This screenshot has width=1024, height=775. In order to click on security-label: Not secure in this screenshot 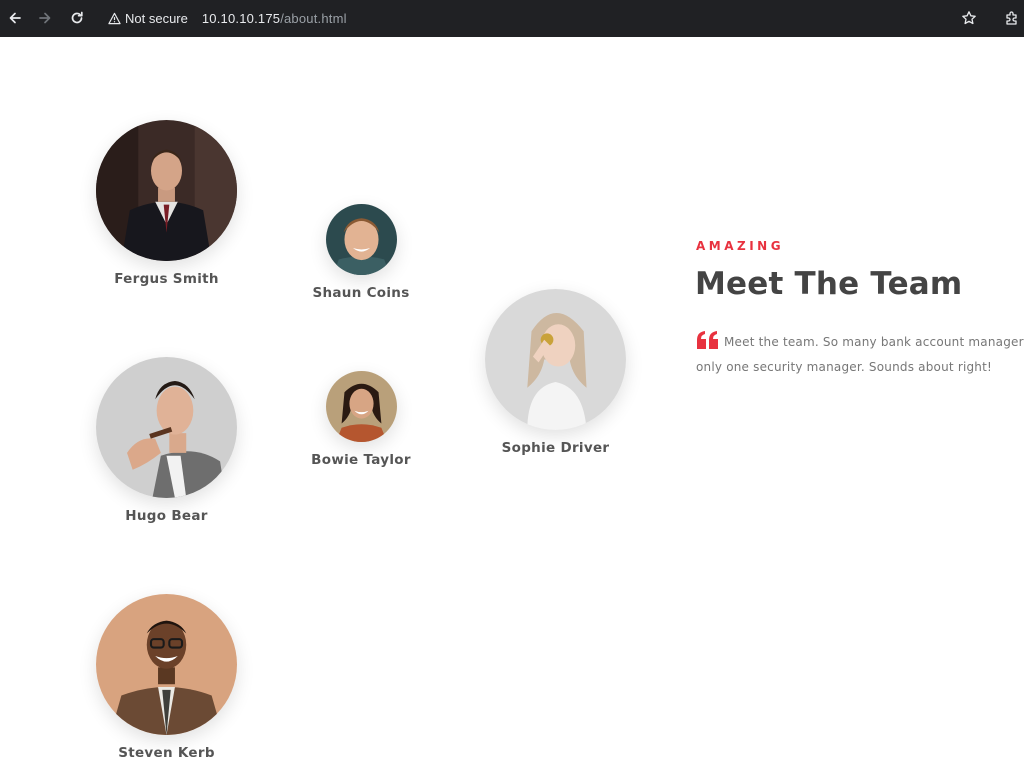, I will do `click(156, 18)`.